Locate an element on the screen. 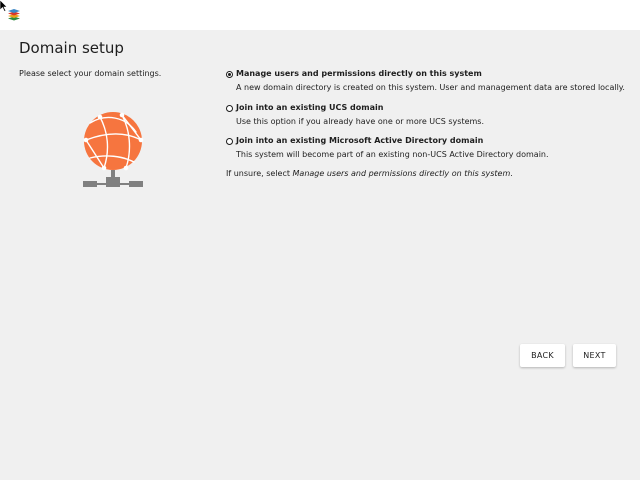  network-globe-icon is located at coordinates (113, 149).